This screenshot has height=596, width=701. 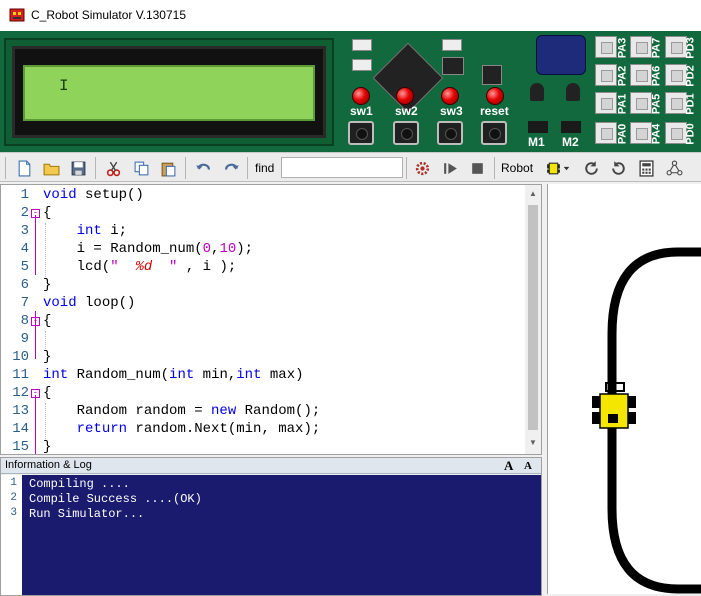 I want to click on rotate-right-icon, so click(x=618, y=167).